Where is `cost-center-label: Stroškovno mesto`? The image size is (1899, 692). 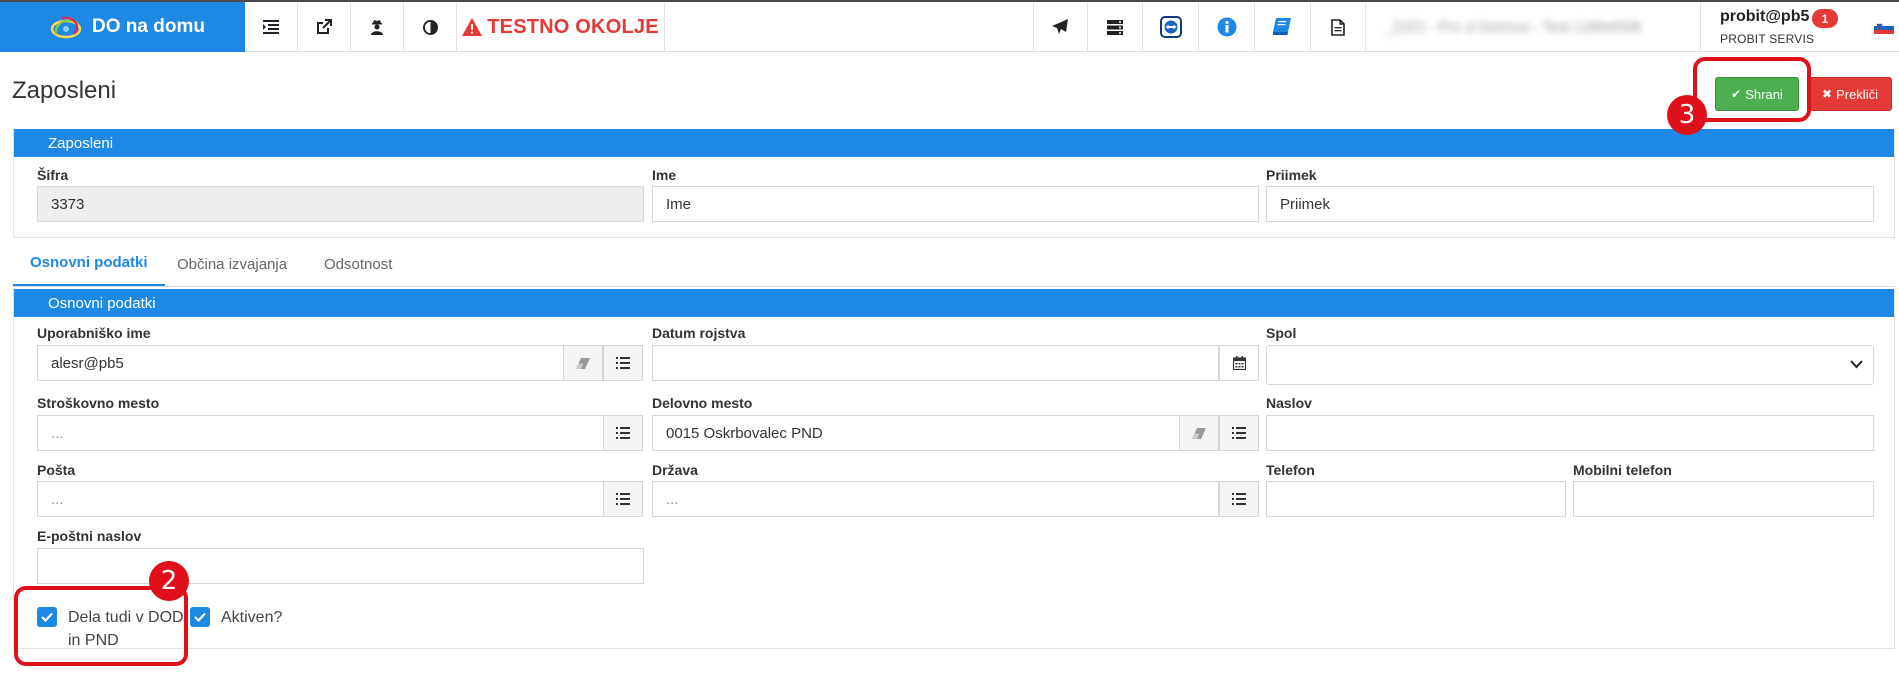
cost-center-label: Stroškovno mesto is located at coordinates (98, 403).